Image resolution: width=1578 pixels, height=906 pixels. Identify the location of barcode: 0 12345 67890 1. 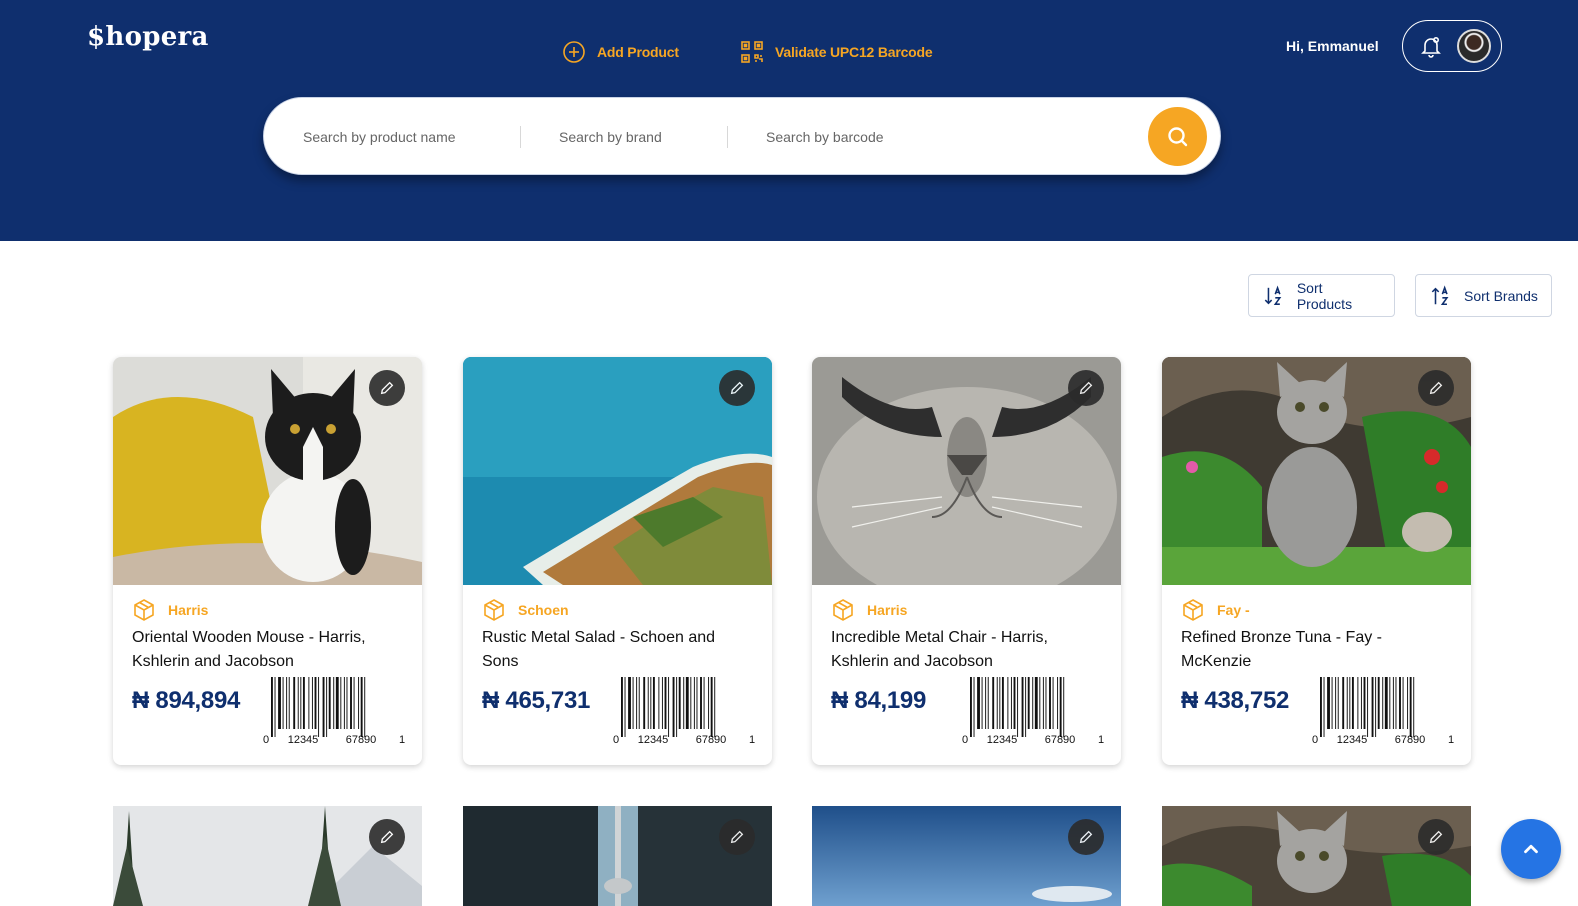
(334, 711).